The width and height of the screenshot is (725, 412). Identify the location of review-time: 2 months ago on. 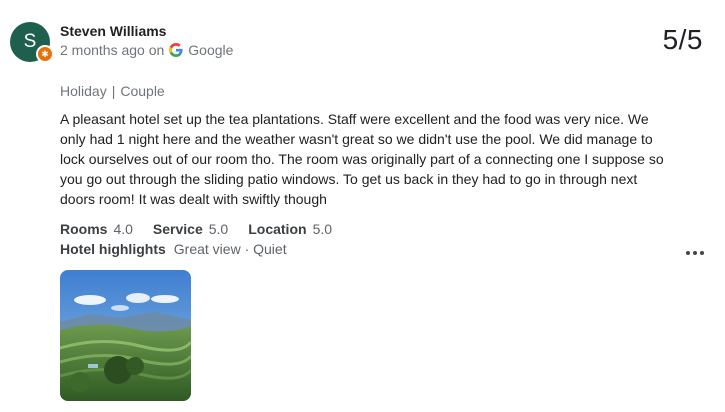
(112, 50).